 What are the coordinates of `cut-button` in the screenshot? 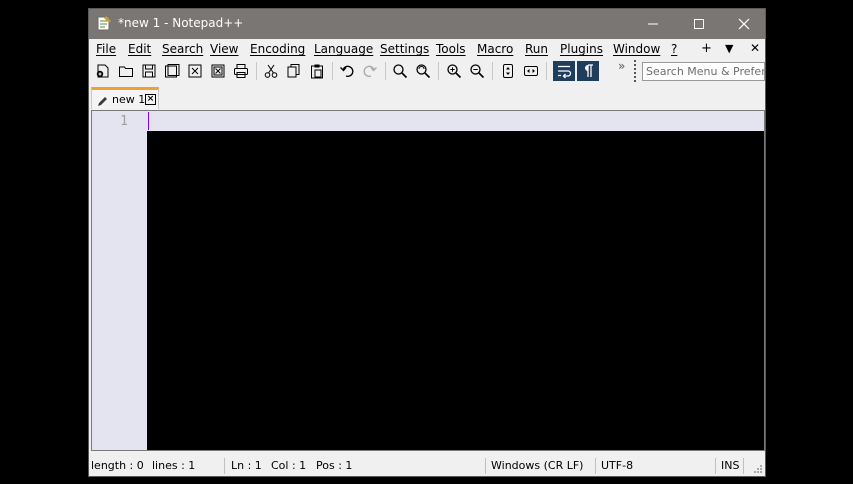 It's located at (271, 71).